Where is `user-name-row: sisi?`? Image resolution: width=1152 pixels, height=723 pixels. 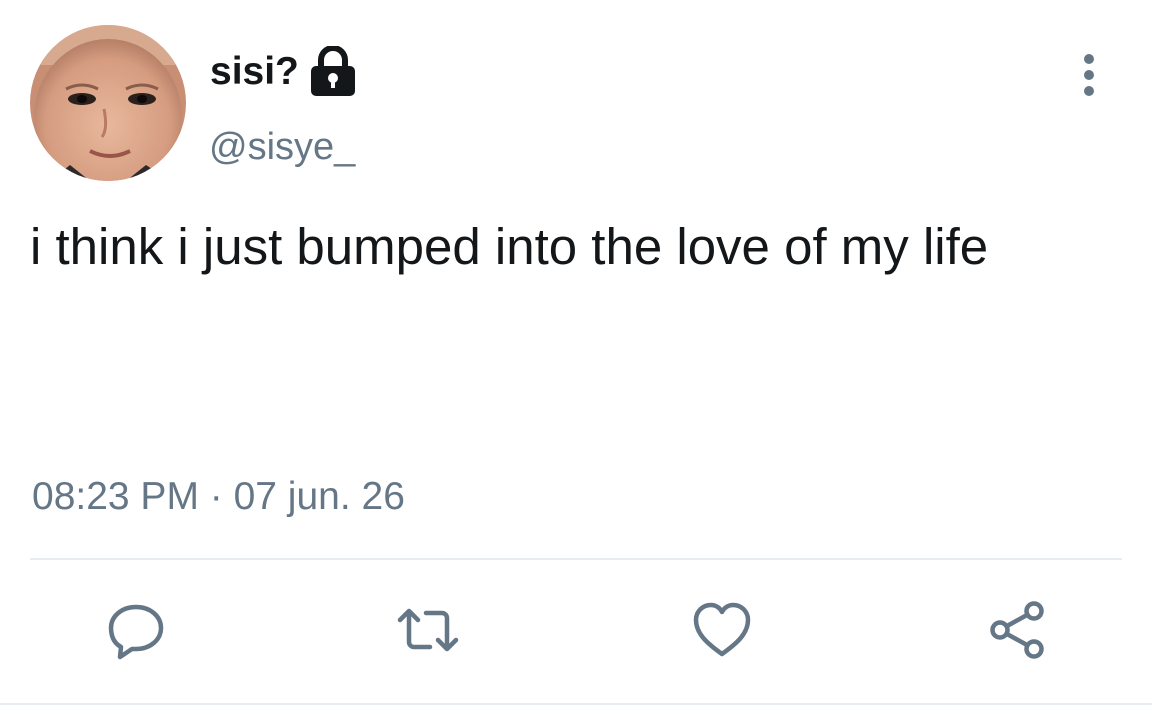 user-name-row: sisi? is located at coordinates (283, 72).